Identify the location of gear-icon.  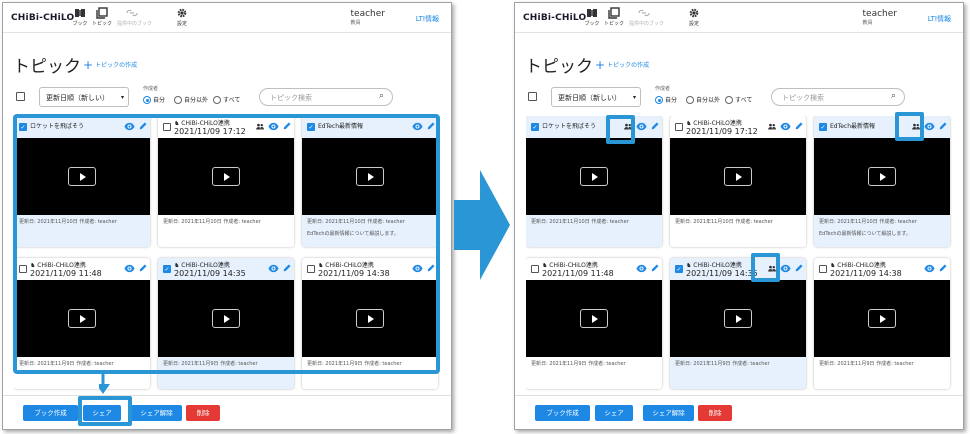
(182, 13).